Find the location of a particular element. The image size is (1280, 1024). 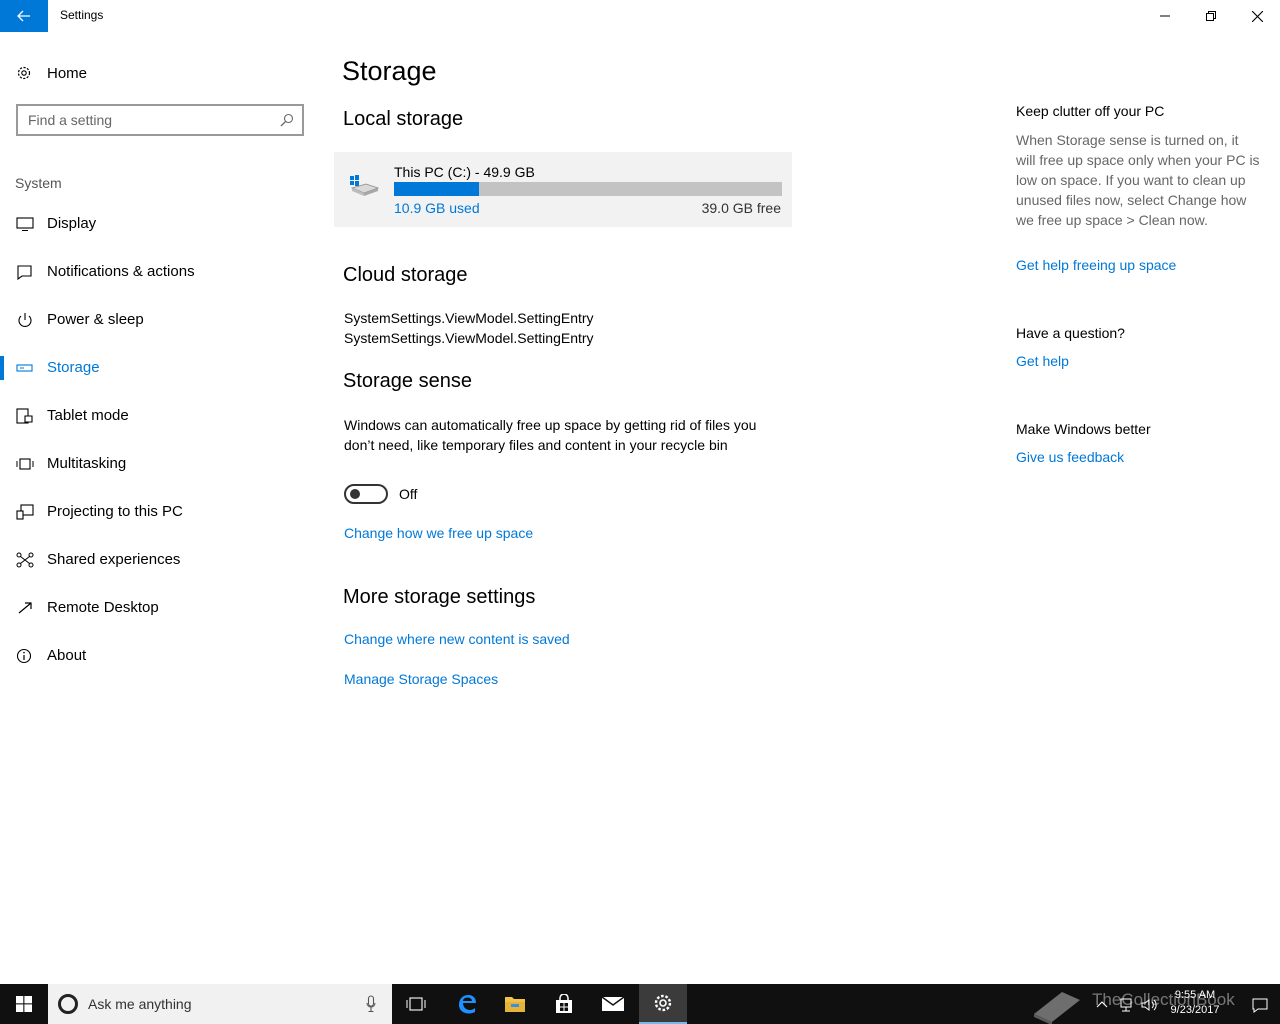

sidebar-item-label: Remote Desktop is located at coordinates (103, 607).